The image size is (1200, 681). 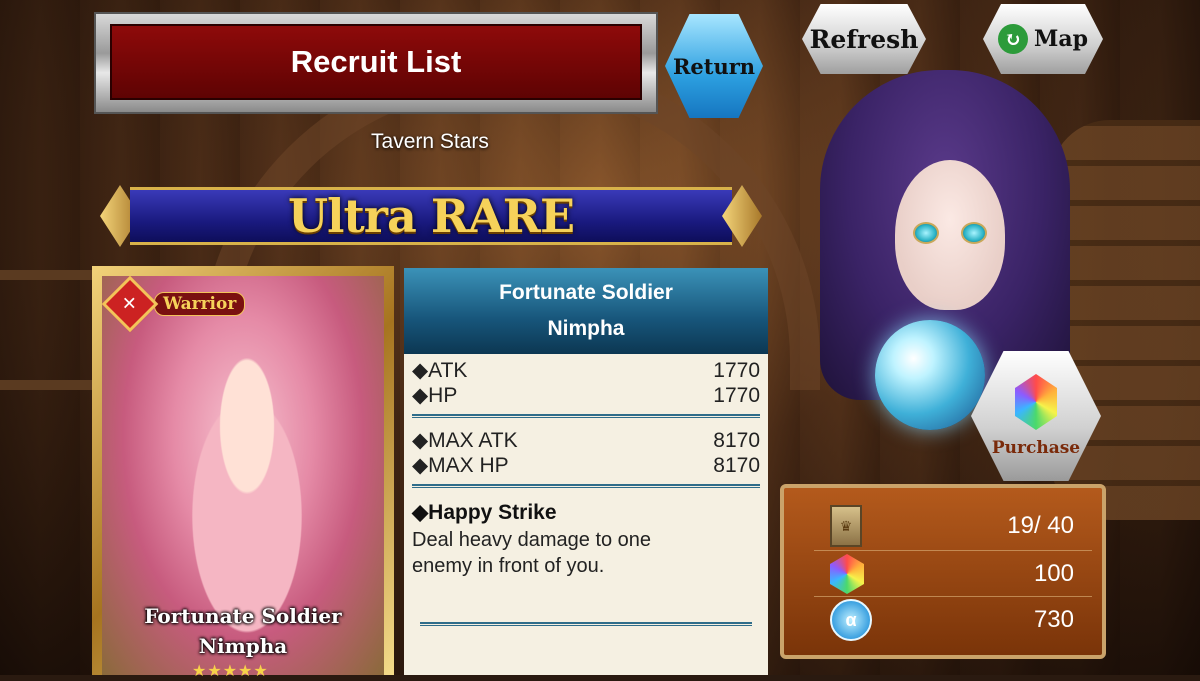 I want to click on recruit-ticket-icon: ♛, so click(x=846, y=526).